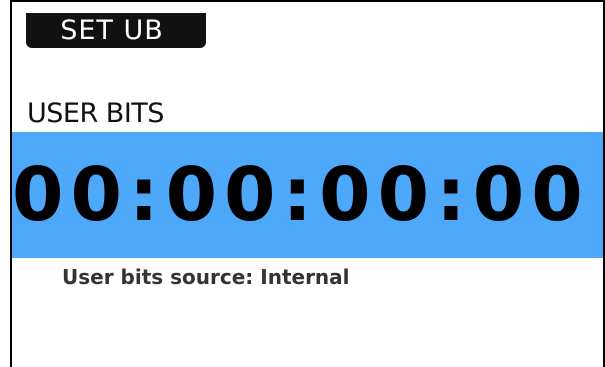  I want to click on page-title: SET UB, so click(116, 30).